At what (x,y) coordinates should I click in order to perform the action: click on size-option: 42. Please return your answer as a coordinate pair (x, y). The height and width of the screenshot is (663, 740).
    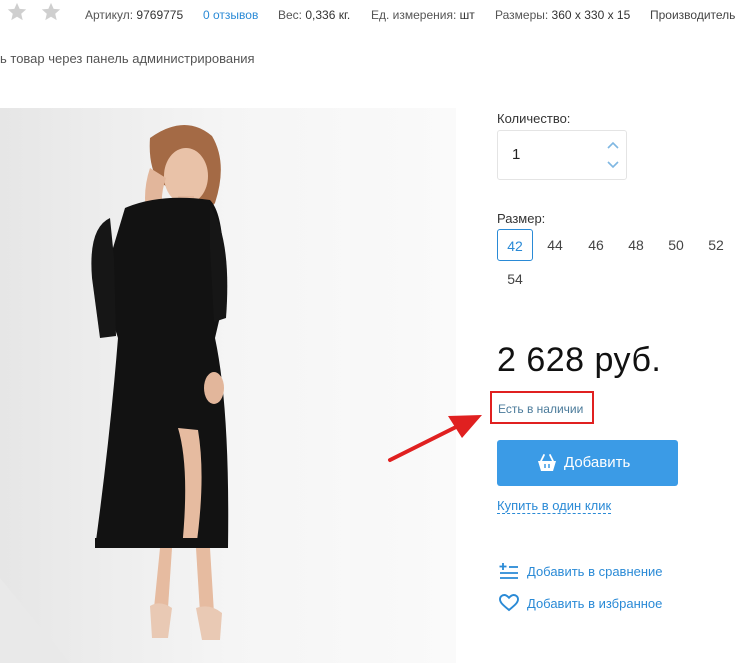
    Looking at the image, I should click on (515, 245).